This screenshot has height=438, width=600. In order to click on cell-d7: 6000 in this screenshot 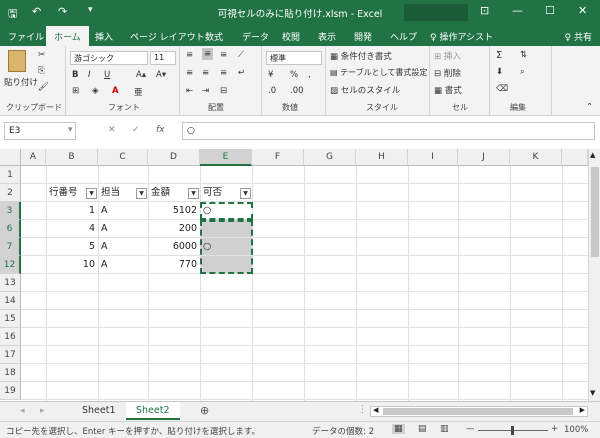, I will do `click(174, 247)`.